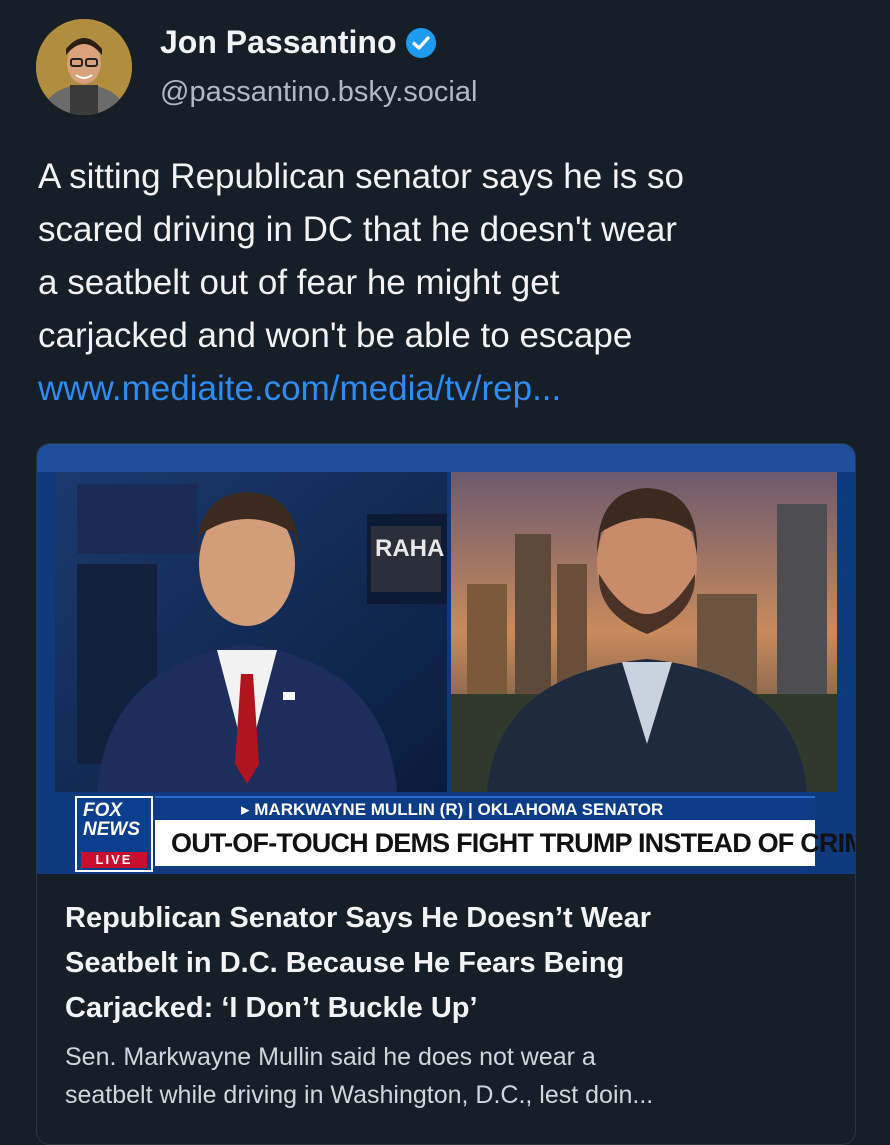  What do you see at coordinates (299, 282) in the screenshot?
I see `post-text-line: a seatbelt out of fear he might get` at bounding box center [299, 282].